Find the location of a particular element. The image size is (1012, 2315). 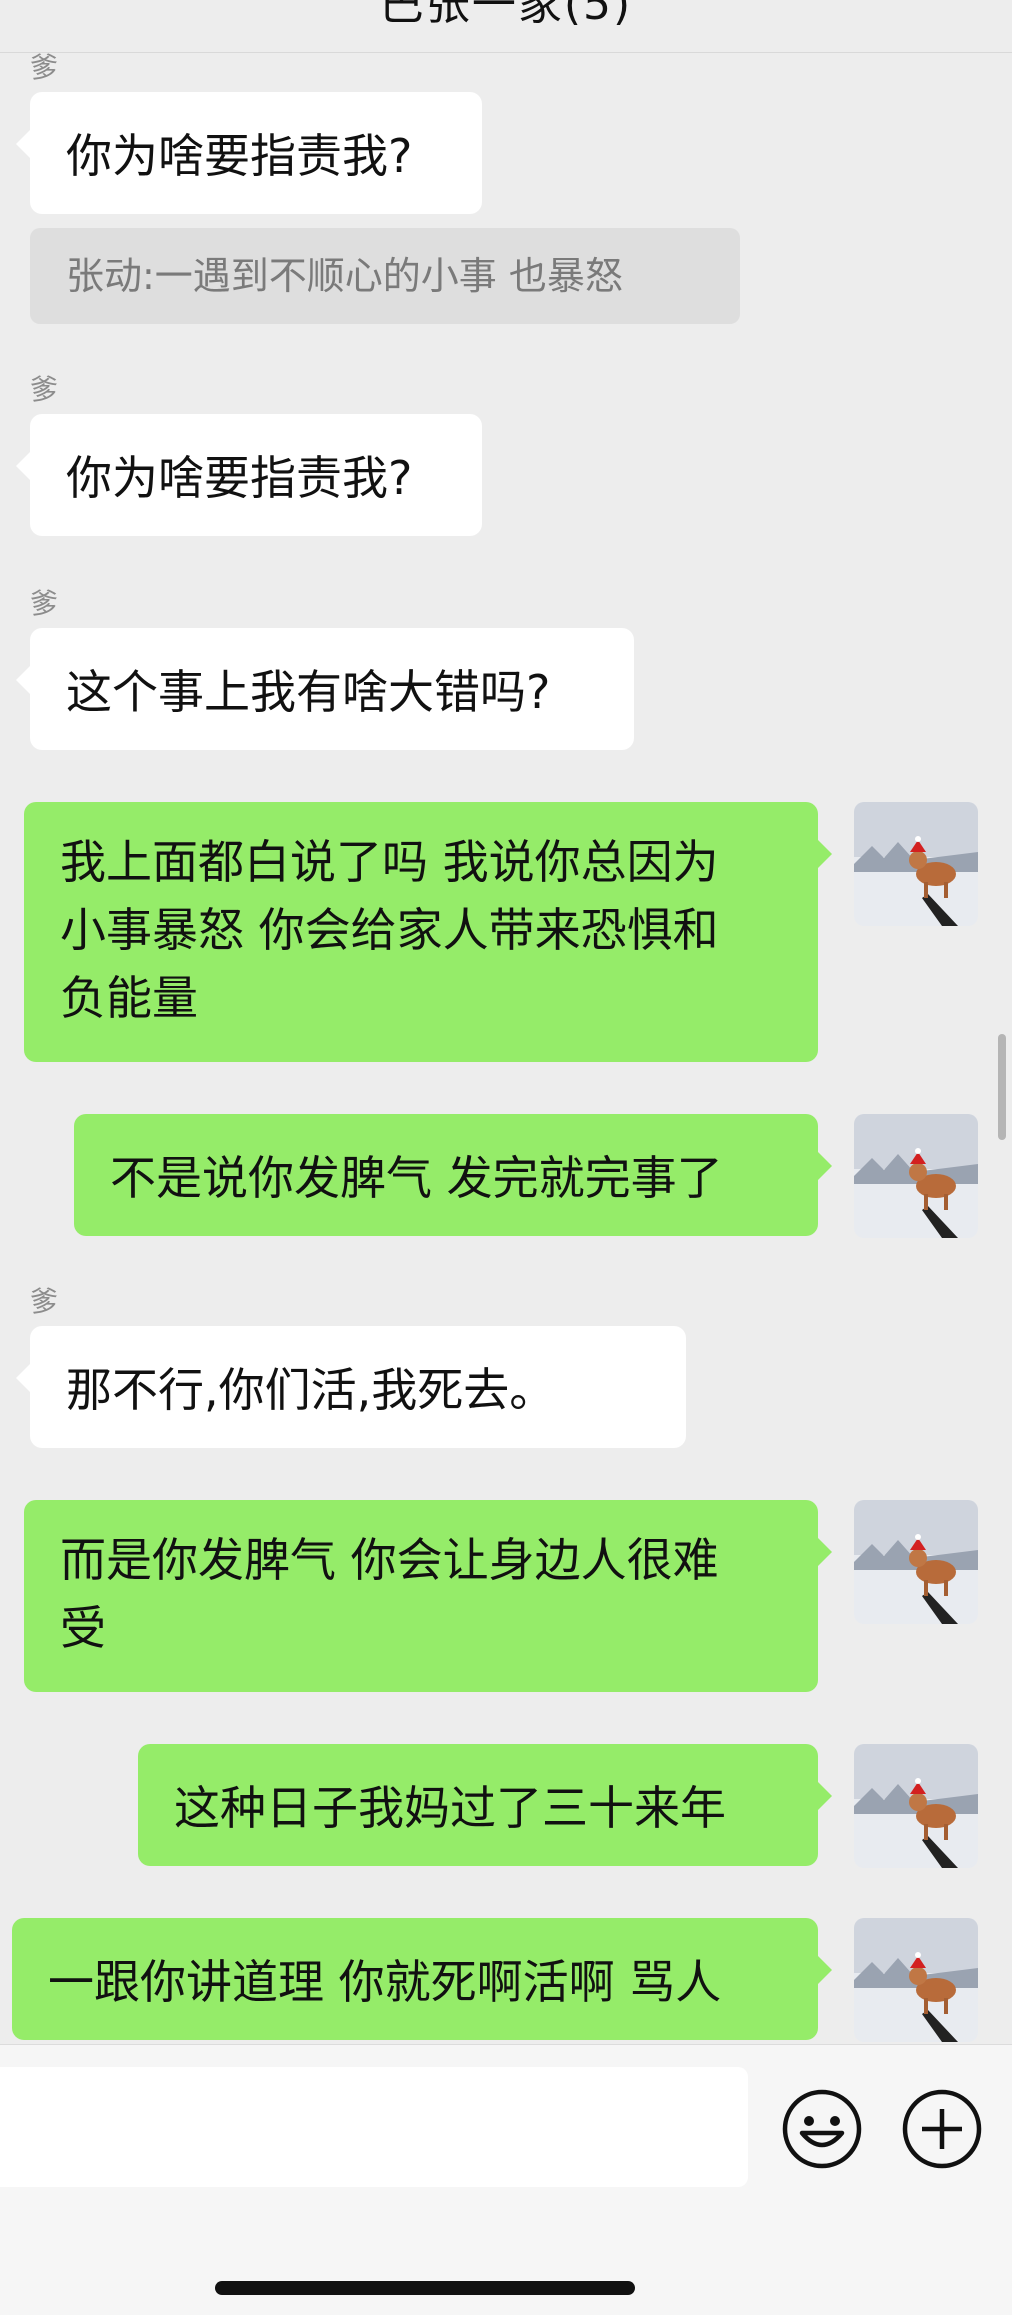

outgoing-message-bubble: 这种日子我妈过了三十来年 is located at coordinates (485, 1805).